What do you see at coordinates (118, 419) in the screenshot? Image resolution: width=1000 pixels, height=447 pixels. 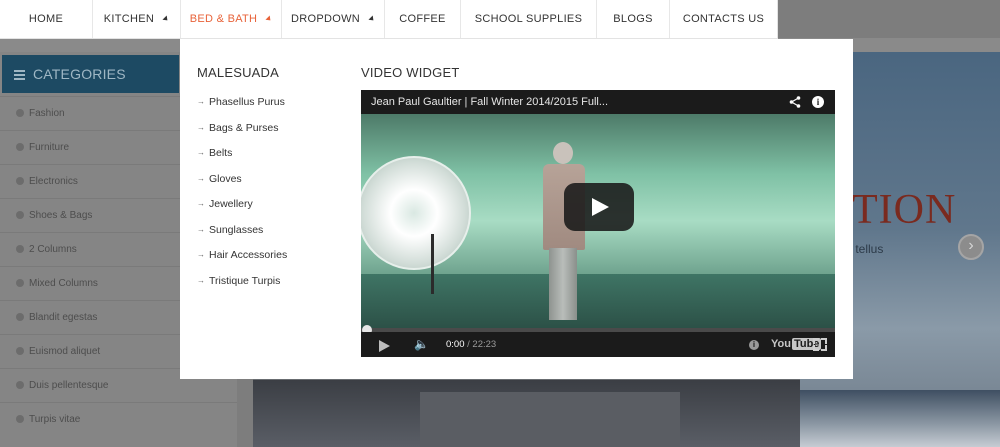 I see `category-item: Turpis vitae` at bounding box center [118, 419].